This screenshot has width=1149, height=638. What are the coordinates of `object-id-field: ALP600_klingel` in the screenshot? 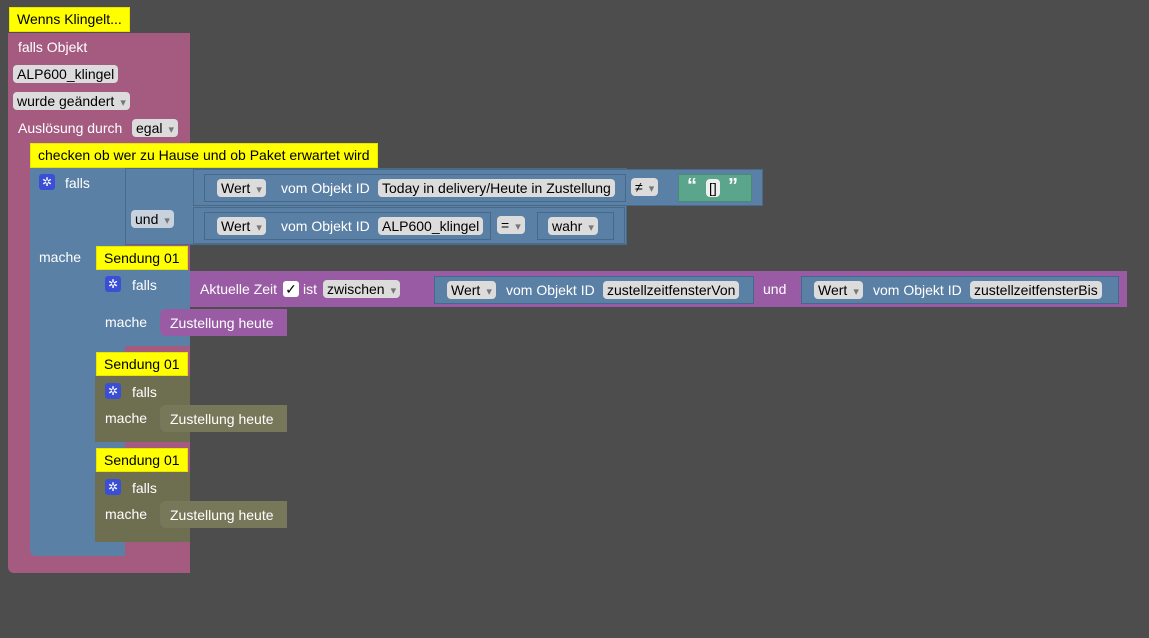 It's located at (431, 226).